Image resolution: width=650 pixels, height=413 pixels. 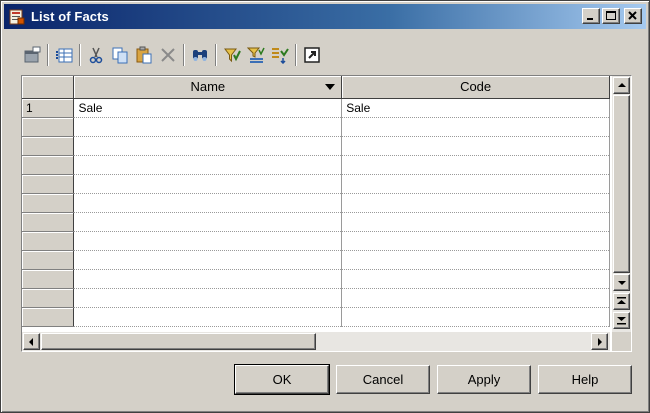 I want to click on jump-top-icon, so click(x=621, y=300).